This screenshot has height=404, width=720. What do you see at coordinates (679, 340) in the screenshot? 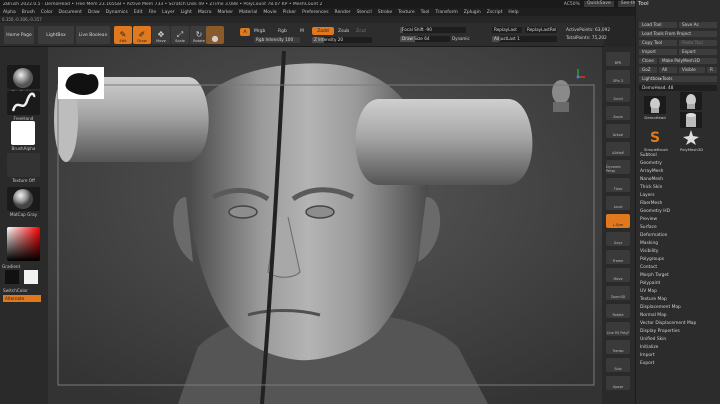
I see `subpalette-item: Unified Skin` at bounding box center [679, 340].